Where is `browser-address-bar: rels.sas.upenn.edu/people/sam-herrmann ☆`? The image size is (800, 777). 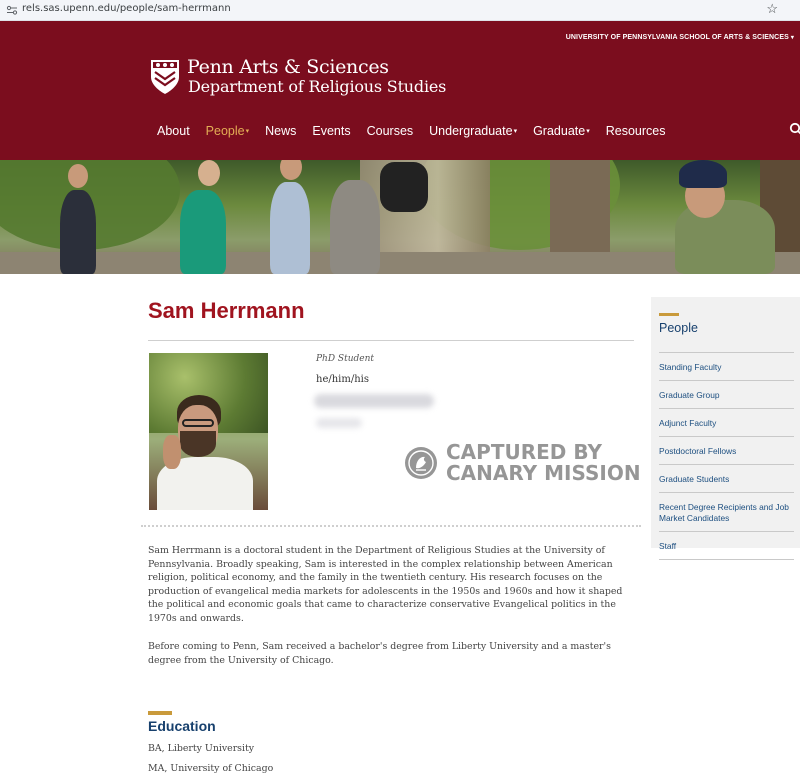
browser-address-bar: rels.sas.upenn.edu/people/sam-herrmann ☆ is located at coordinates (400, 10).